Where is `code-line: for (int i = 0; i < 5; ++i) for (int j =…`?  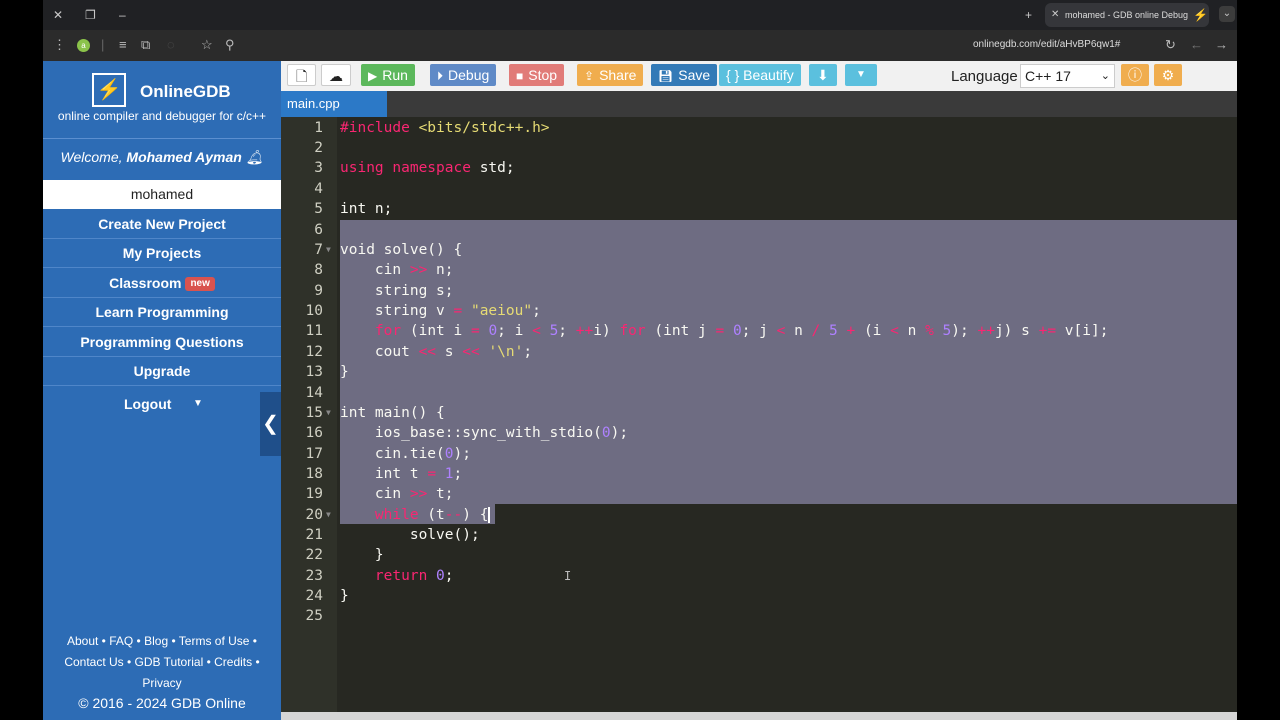
code-line: for (int i = 0; i < 5; ++i) for (int j =… is located at coordinates (741, 331).